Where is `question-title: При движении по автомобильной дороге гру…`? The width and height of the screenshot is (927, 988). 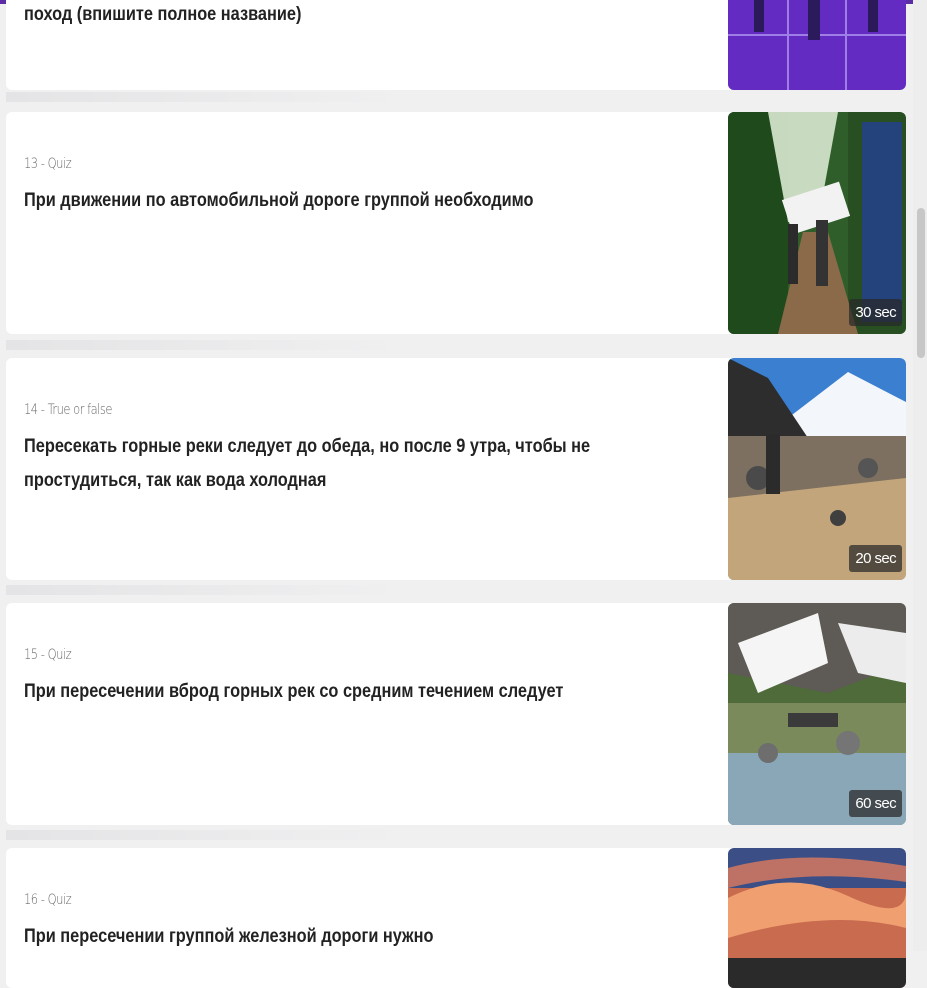
question-title: При движении по автомобильной дороге гру… is located at coordinates (279, 200).